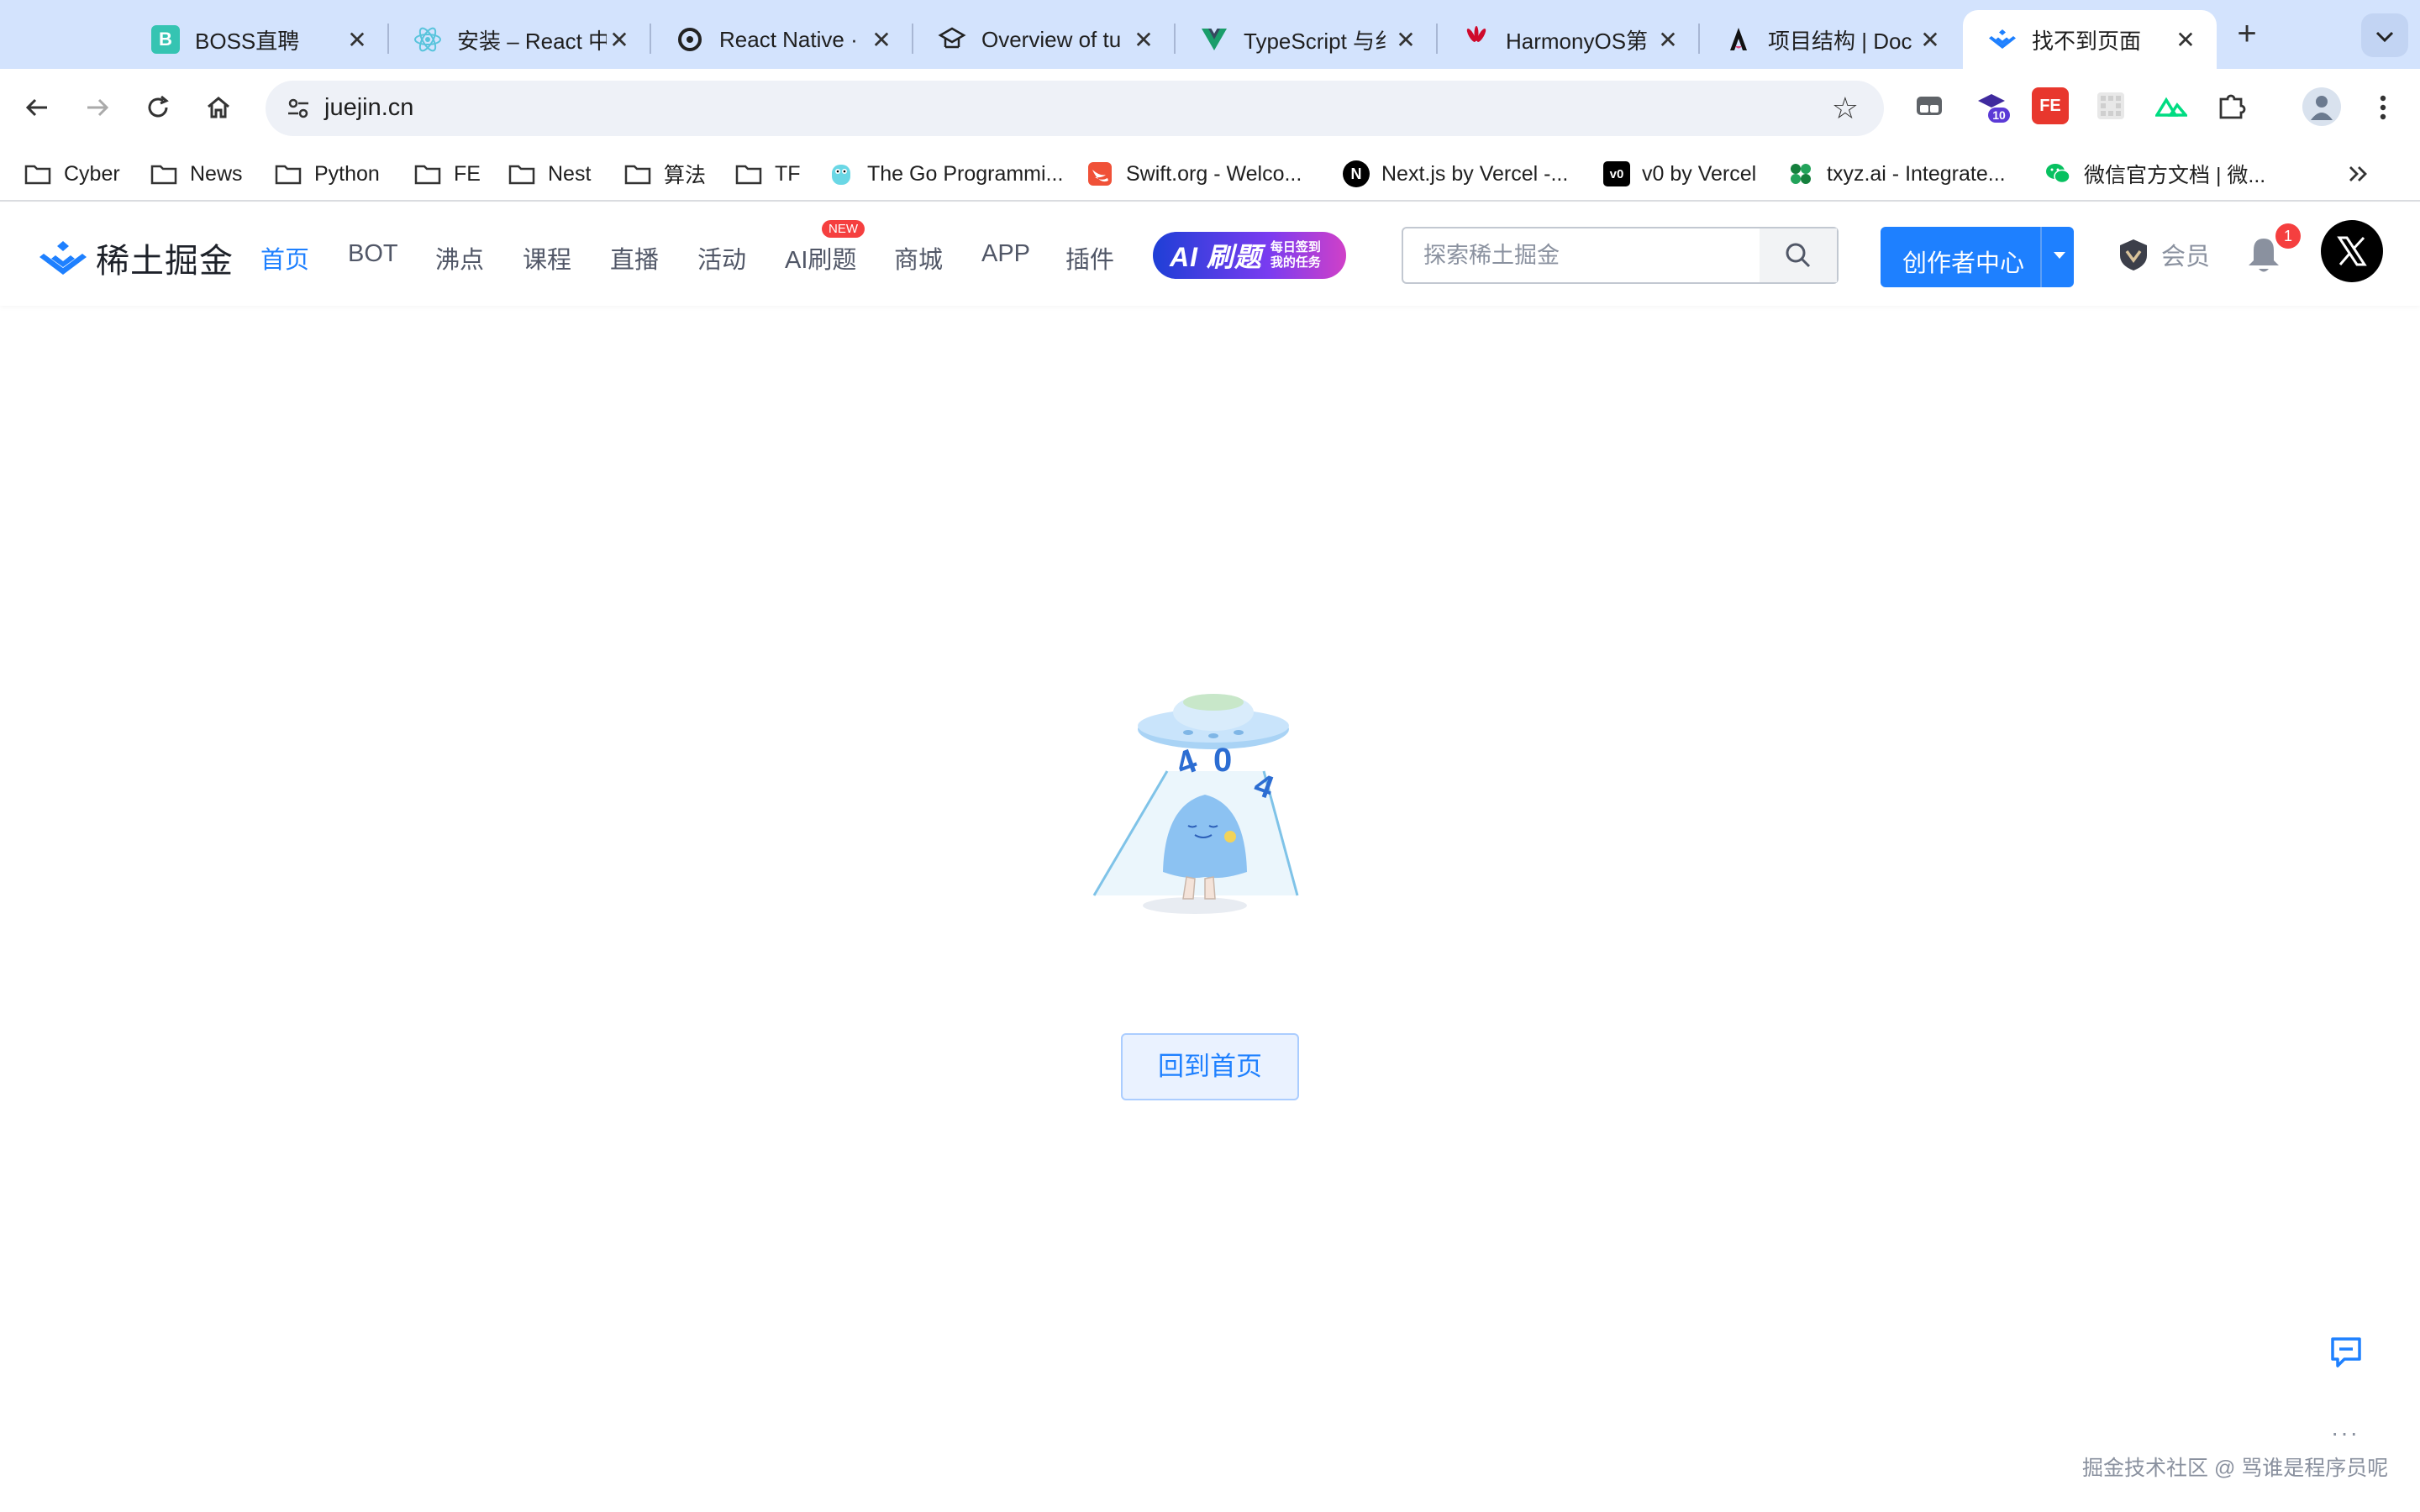 The width and height of the screenshot is (2420, 1512). What do you see at coordinates (2002, 39) in the screenshot?
I see `juejin-icon` at bounding box center [2002, 39].